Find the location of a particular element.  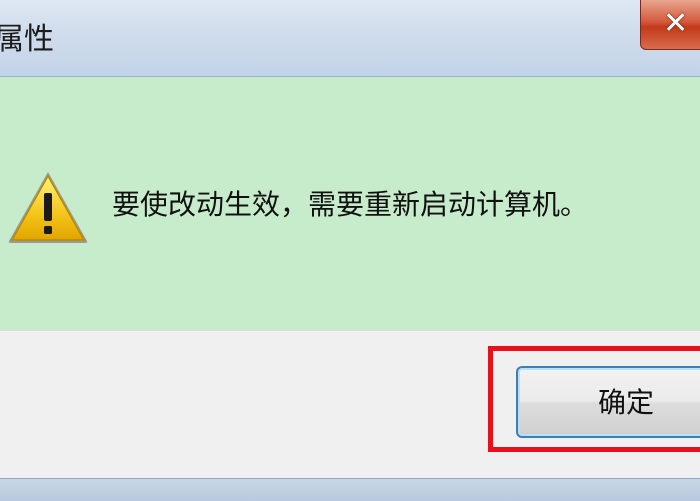

window-title: 属性 is located at coordinates (27, 39).